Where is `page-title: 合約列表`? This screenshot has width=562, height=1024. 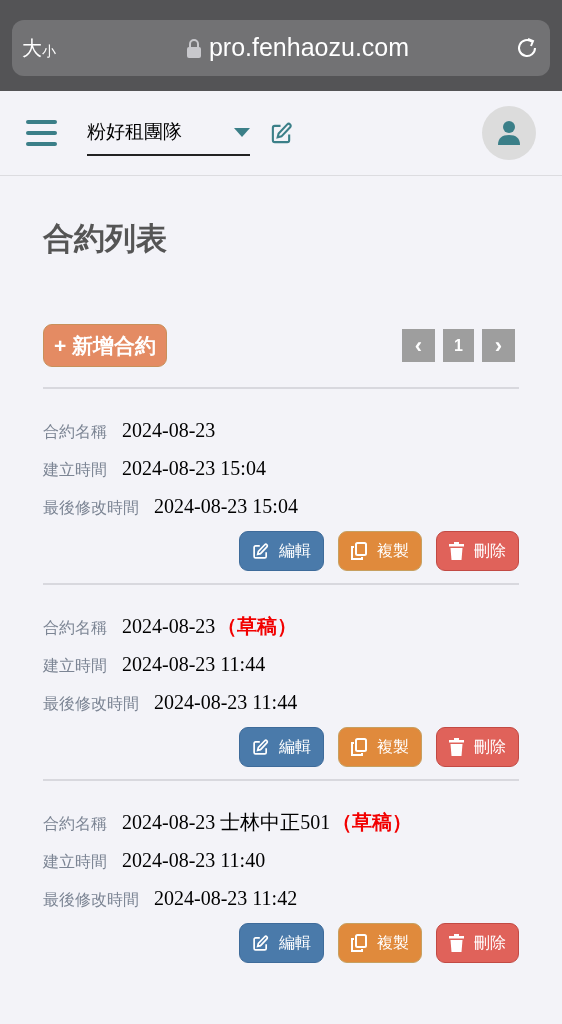
page-title: 合約列表 is located at coordinates (105, 239).